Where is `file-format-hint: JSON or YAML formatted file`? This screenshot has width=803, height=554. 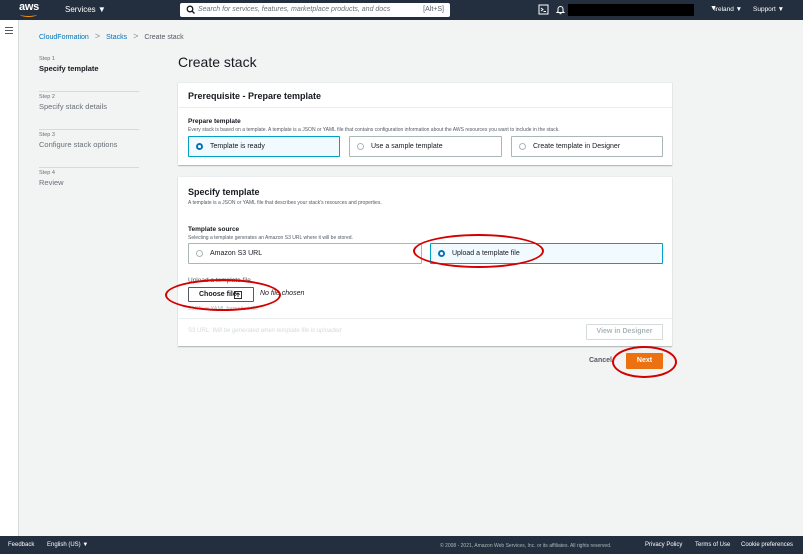 file-format-hint: JSON or YAML formatted file is located at coordinates (223, 309).